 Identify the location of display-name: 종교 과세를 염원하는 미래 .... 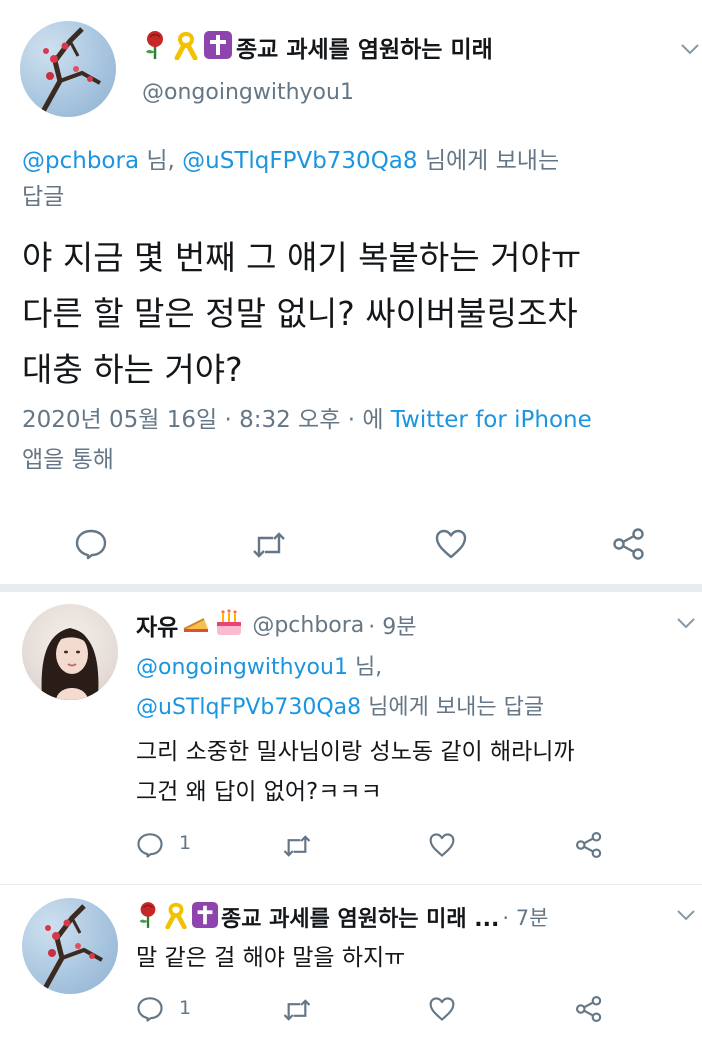
(360, 917).